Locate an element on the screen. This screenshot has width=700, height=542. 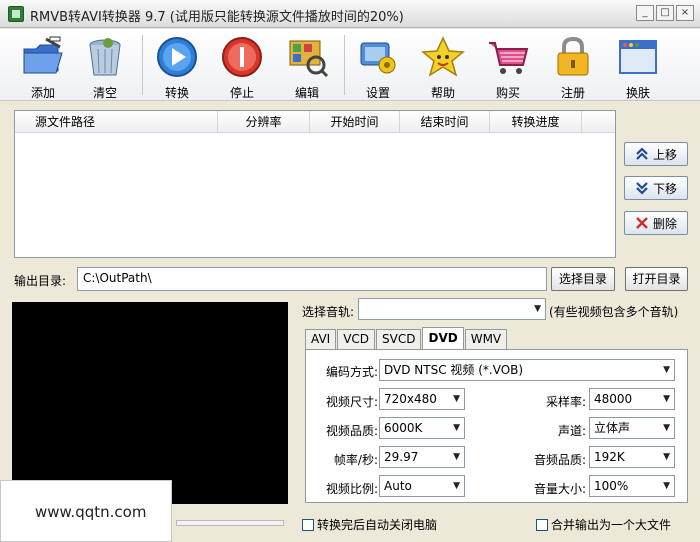
shutdown-checkbox is located at coordinates (308, 524).